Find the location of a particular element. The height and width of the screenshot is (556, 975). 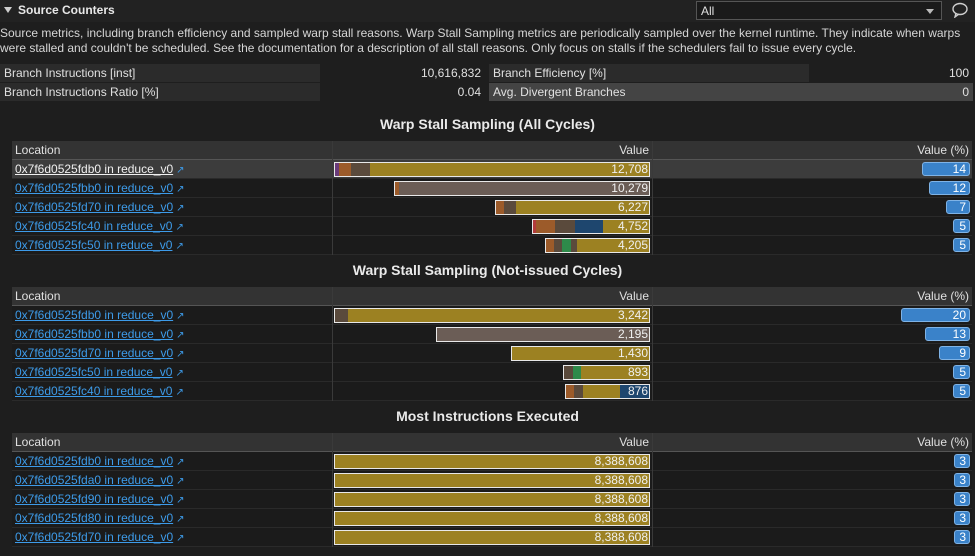

location-link: 0x7f6d0525fda0 in reduce_v0 ↗ is located at coordinates (100, 480).